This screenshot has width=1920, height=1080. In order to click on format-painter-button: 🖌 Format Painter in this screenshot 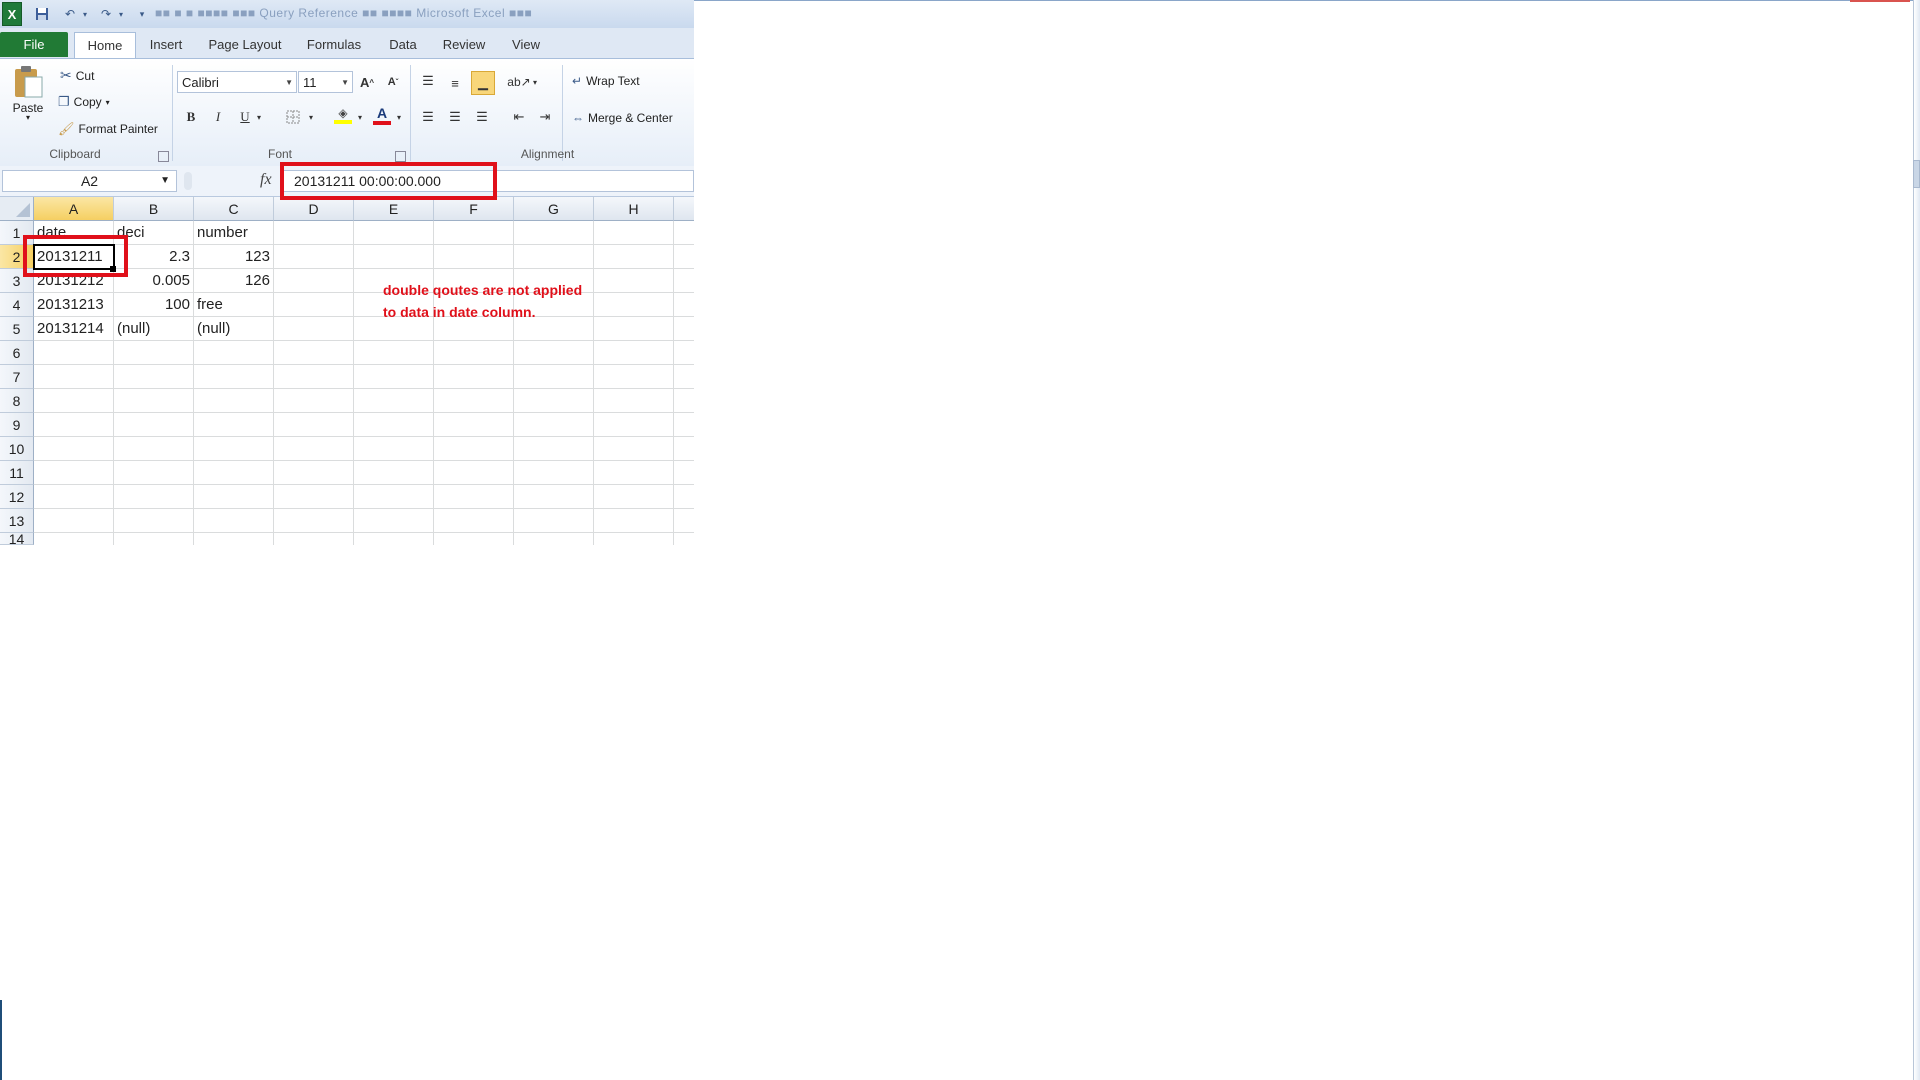, I will do `click(108, 129)`.